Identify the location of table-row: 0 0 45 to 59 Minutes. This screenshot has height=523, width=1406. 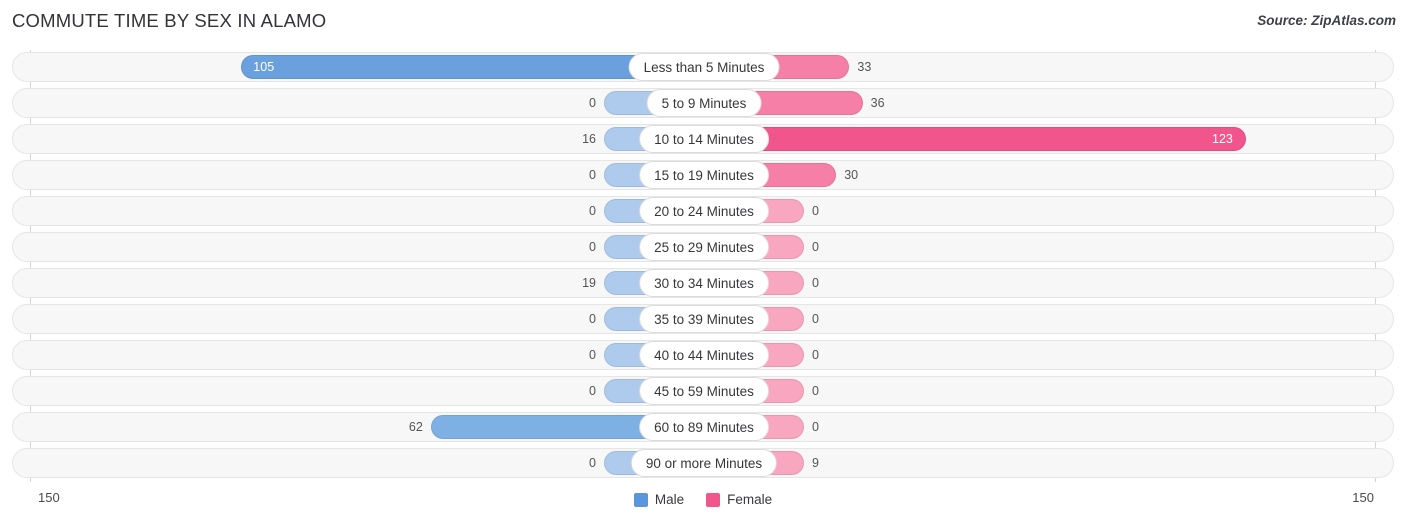
(703, 391).